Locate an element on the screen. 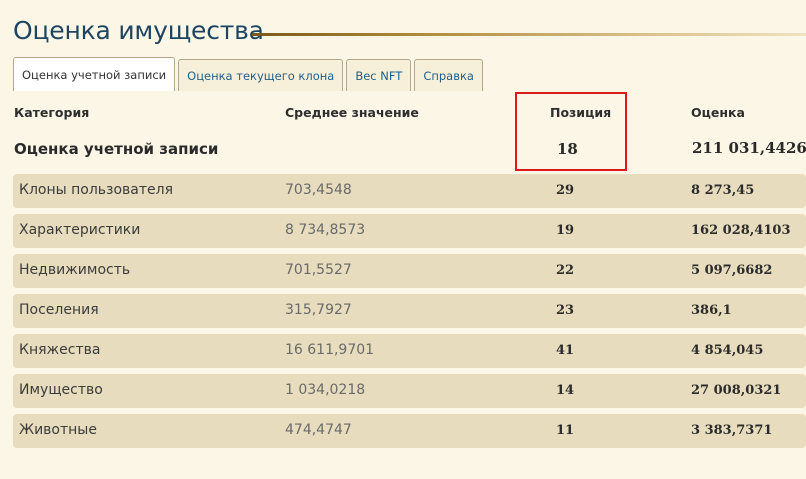 This screenshot has height=479, width=806. table-row: Княжества 16 611,9701 41 4 854,045 is located at coordinates (409, 351).